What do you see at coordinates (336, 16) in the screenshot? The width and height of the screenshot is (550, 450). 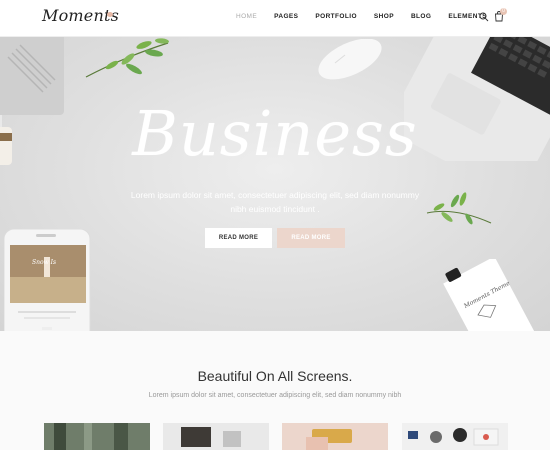 I see `nav-item-portfolio: PORTFOLIO` at bounding box center [336, 16].